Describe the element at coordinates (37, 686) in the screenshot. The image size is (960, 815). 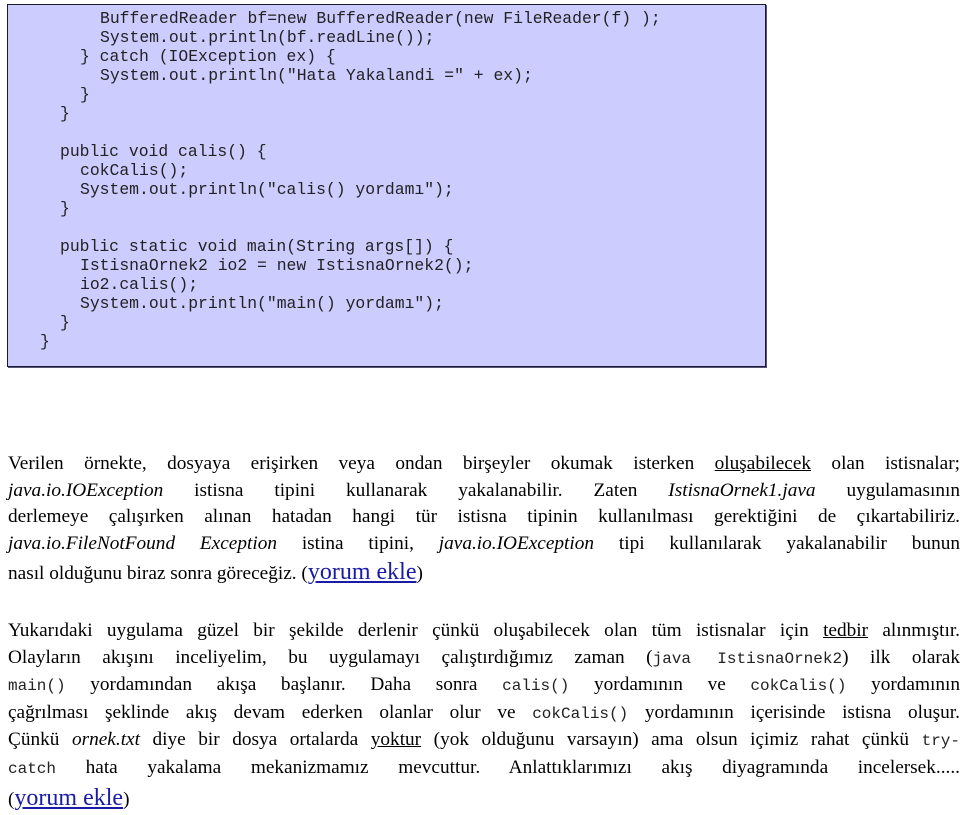
I see `inline-code: main()` at that location.